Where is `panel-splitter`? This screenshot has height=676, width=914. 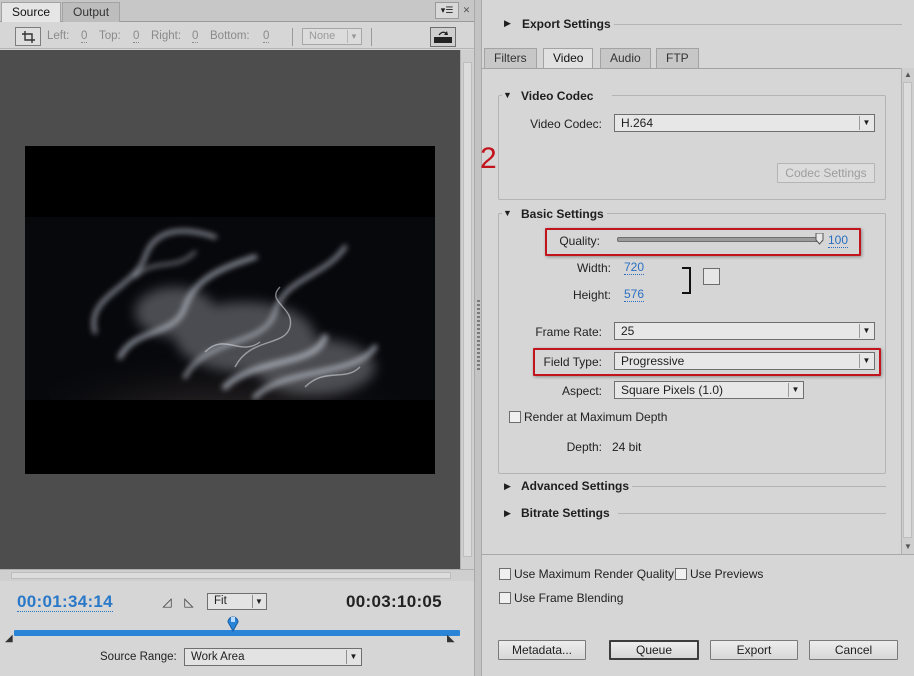 panel-splitter is located at coordinates (478, 338).